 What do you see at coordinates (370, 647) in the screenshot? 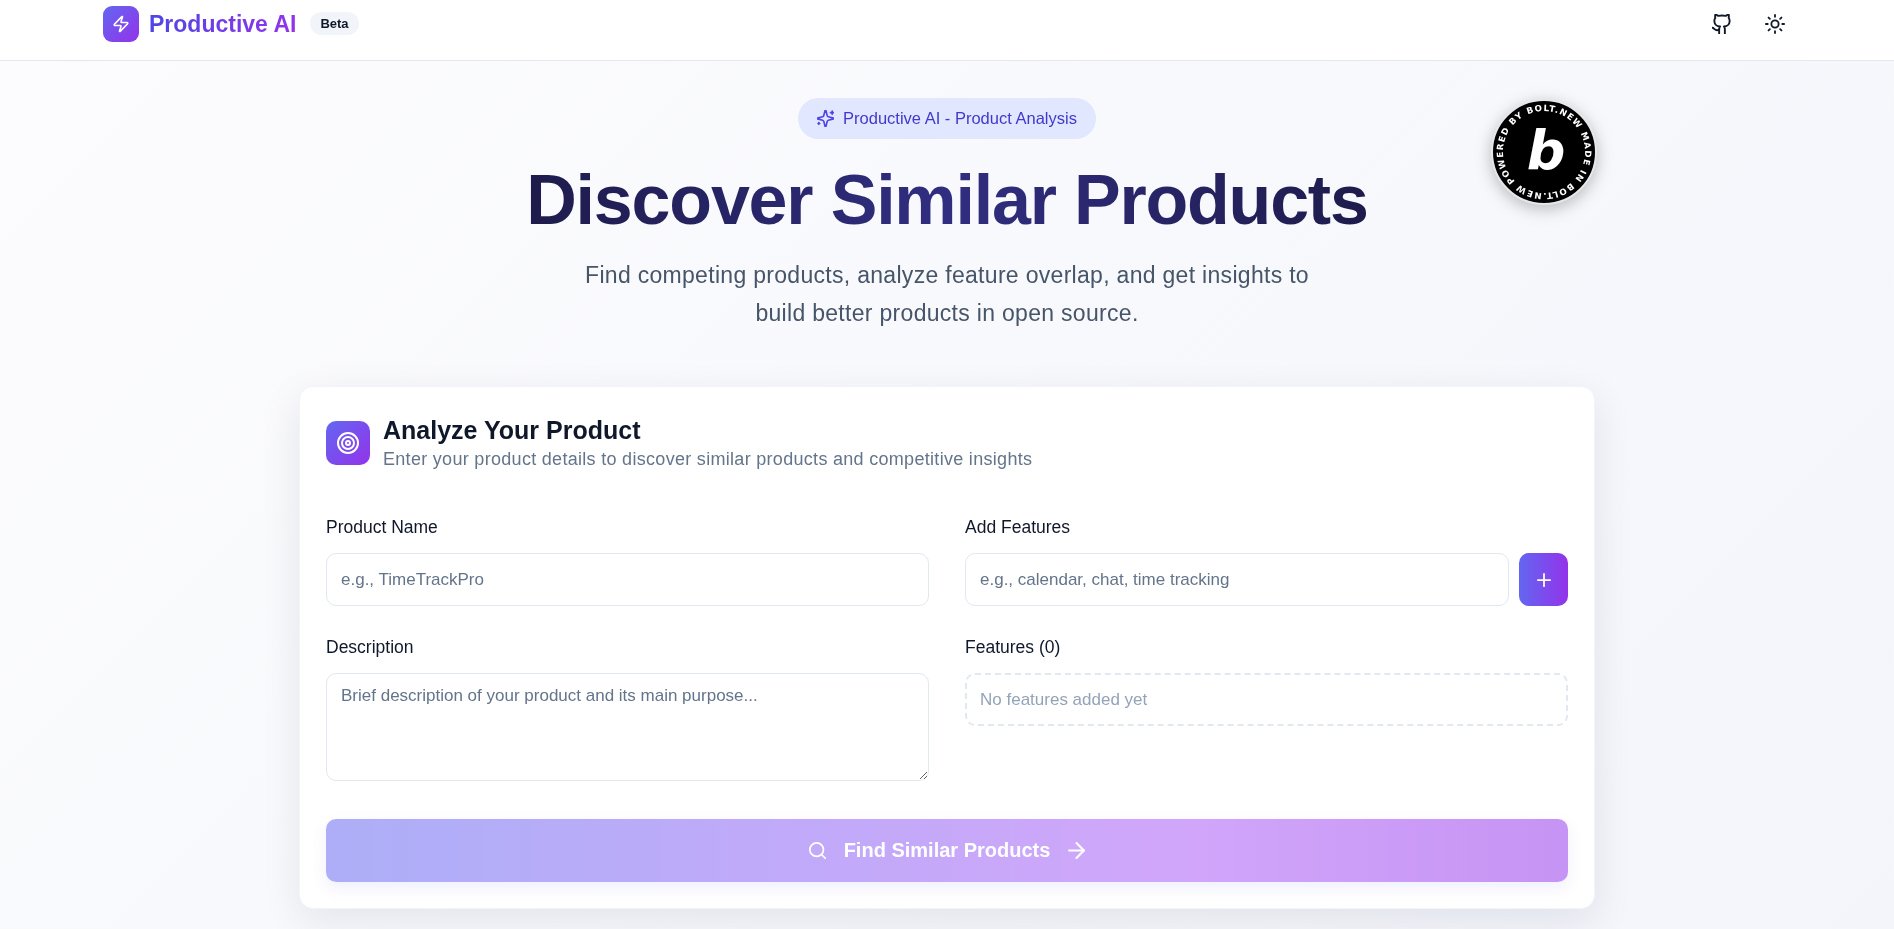
I see `field-label: Description` at bounding box center [370, 647].